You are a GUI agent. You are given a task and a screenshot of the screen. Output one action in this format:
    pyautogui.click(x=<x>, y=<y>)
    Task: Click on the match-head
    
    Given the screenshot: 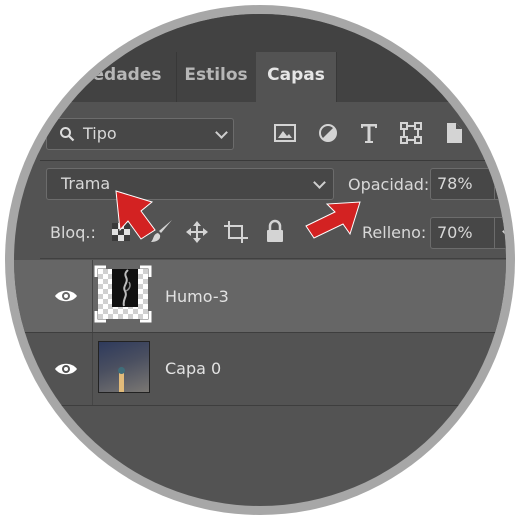 What is the action you would take?
    pyautogui.click(x=121, y=370)
    